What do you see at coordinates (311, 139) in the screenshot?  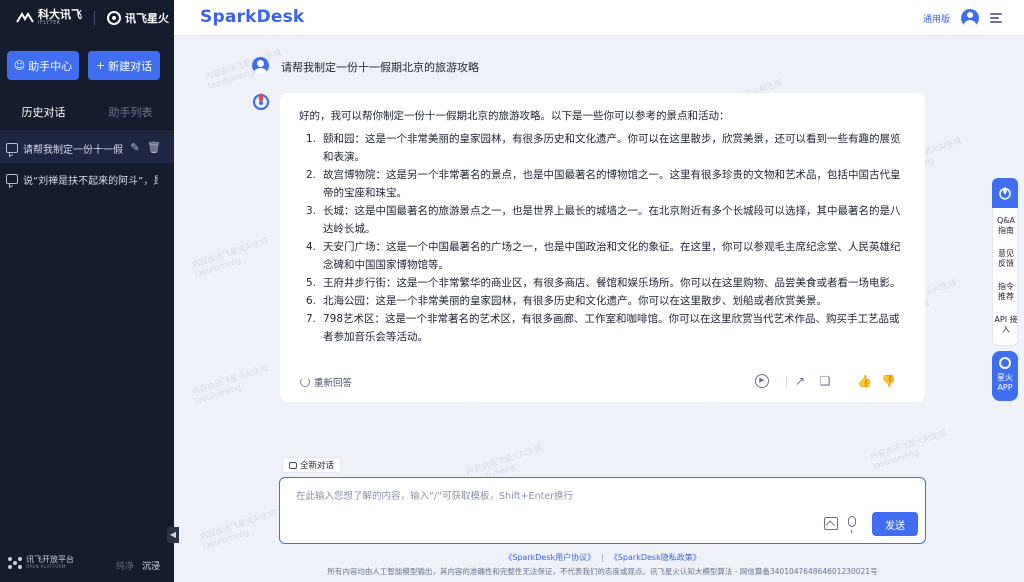 I see `list-item-number: 1.` at bounding box center [311, 139].